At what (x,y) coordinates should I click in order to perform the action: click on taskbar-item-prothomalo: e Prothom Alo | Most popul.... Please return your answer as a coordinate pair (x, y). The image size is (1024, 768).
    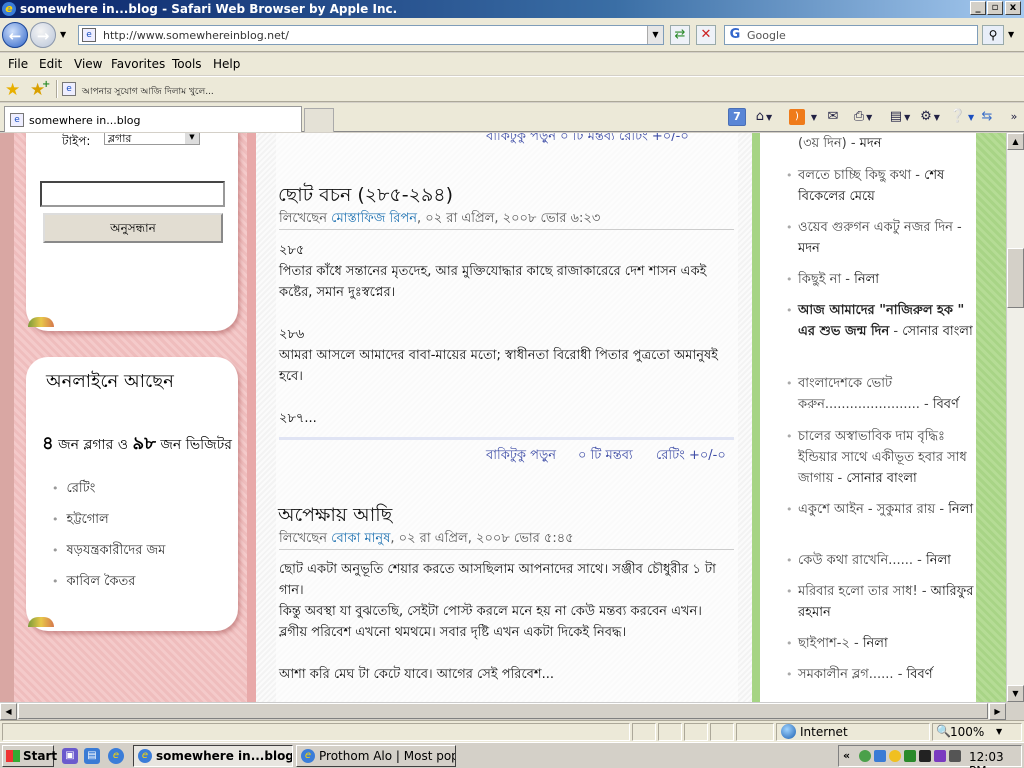
    Looking at the image, I should click on (376, 756).